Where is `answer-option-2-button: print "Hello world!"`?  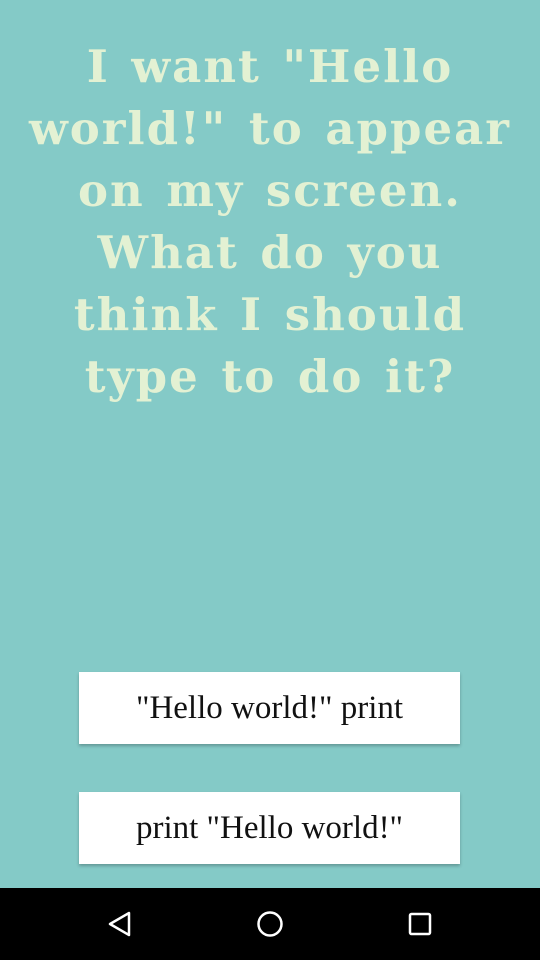
answer-option-2-button: print "Hello world!" is located at coordinates (269, 828).